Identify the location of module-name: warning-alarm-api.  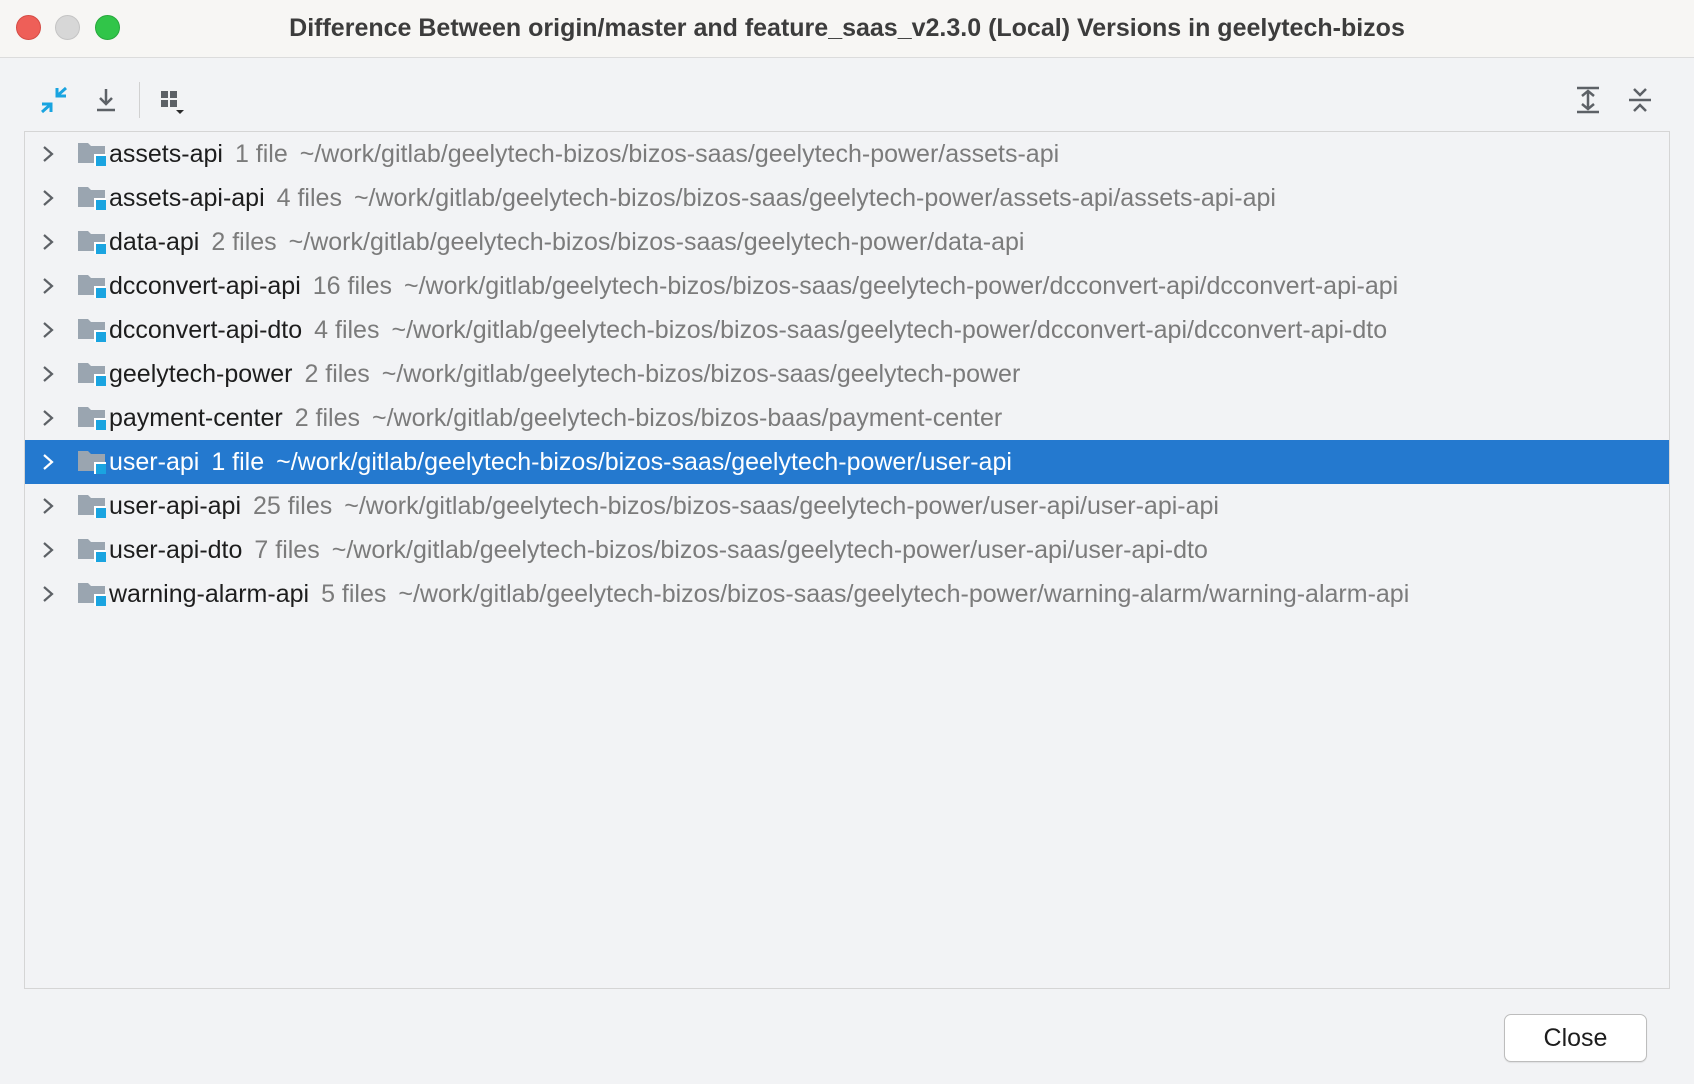
(209, 593).